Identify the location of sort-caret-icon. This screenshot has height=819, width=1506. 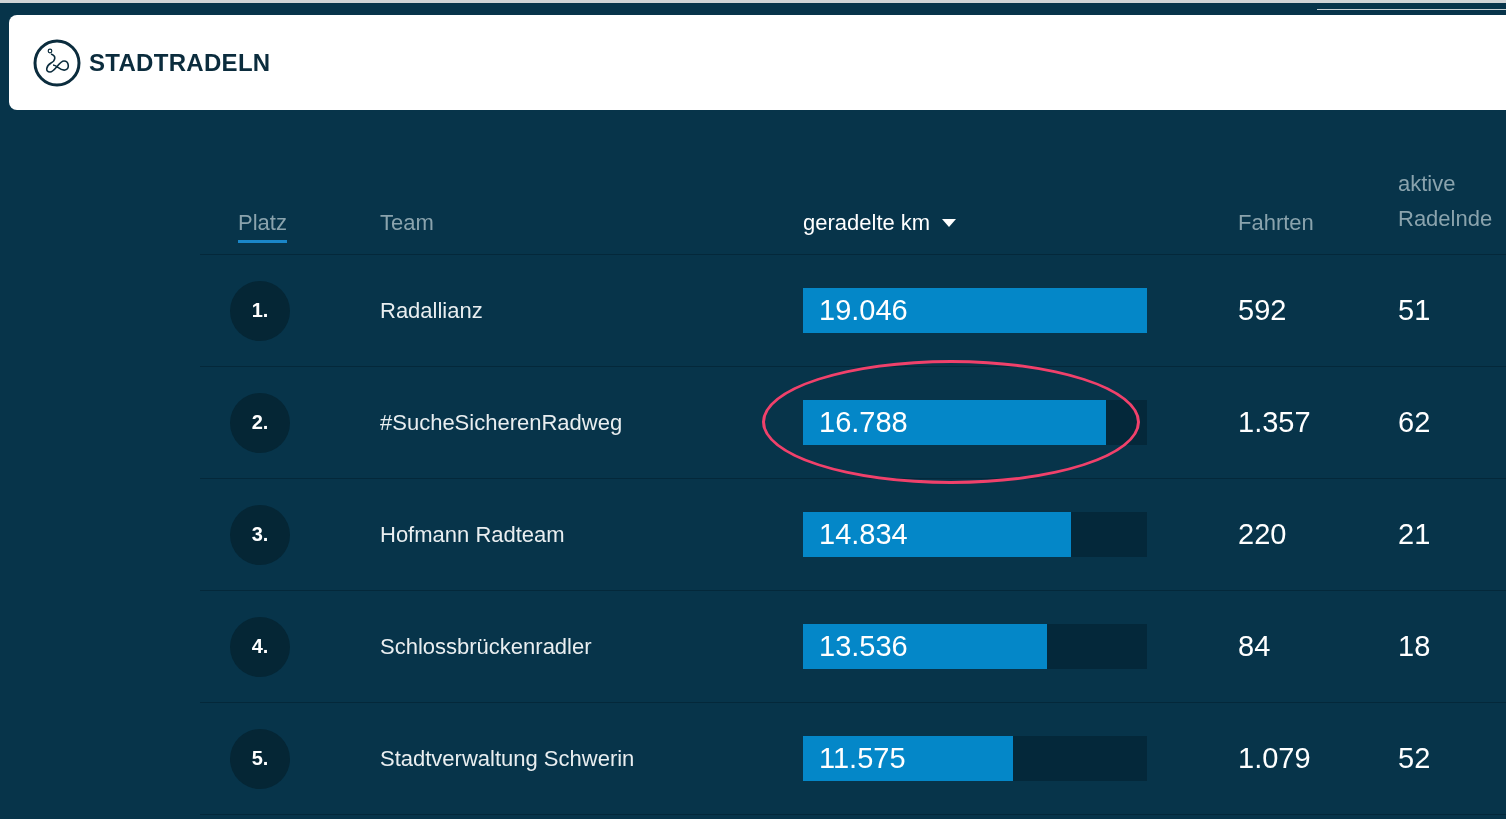
(949, 223).